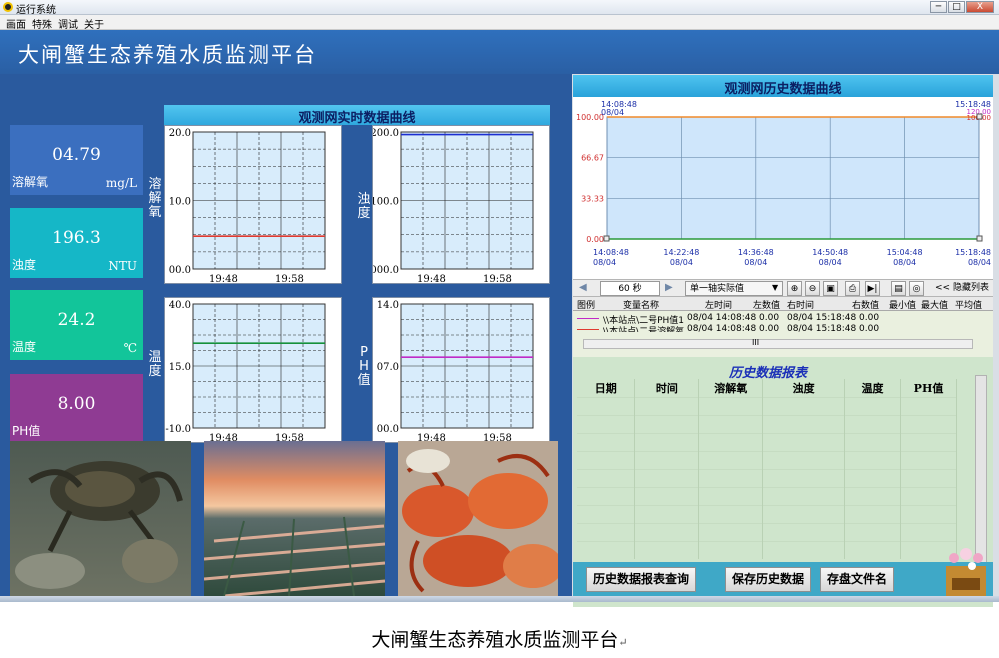 Image resolution: width=999 pixels, height=658 pixels. Describe the element at coordinates (873, 388) in the screenshot. I see `report-col-temperature: 温度` at that location.